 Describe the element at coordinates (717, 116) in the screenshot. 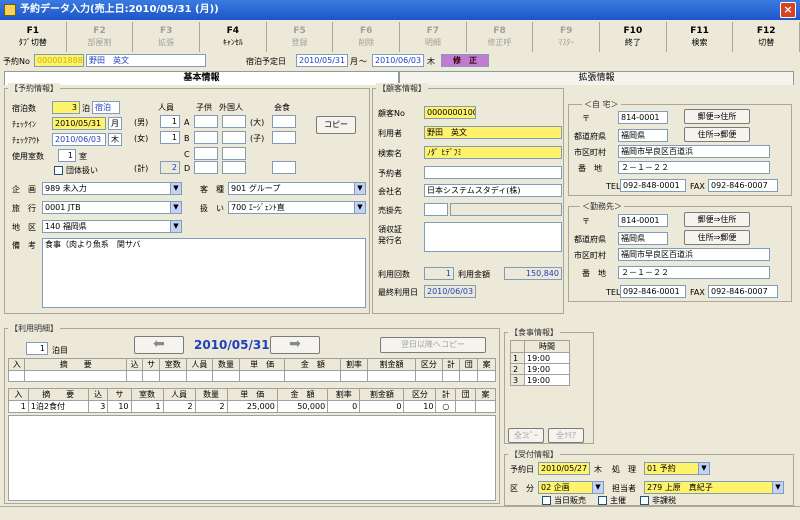

I see `home-zip-to-address-button: 郵便⇒住所` at that location.